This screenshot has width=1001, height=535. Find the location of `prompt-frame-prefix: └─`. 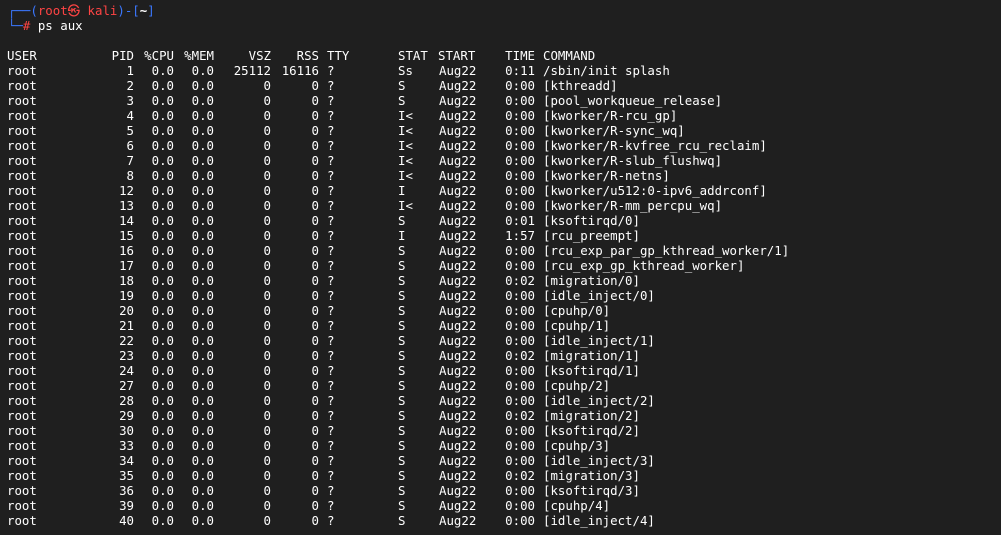

prompt-frame-prefix: └─ is located at coordinates (15, 25).